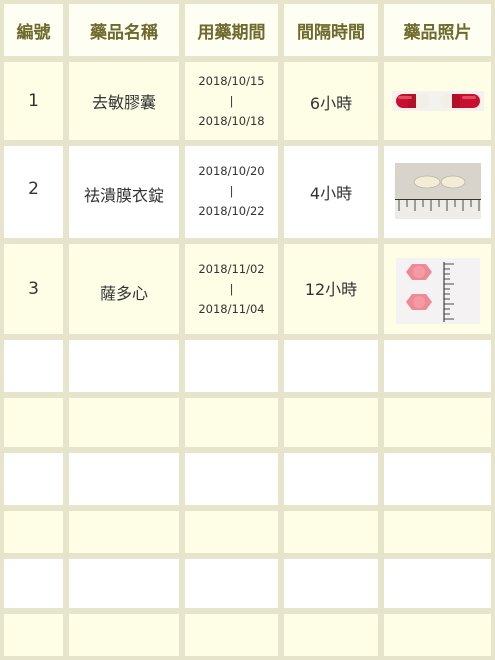  Describe the element at coordinates (331, 192) in the screenshot. I see `row-interval: 4小時` at that location.